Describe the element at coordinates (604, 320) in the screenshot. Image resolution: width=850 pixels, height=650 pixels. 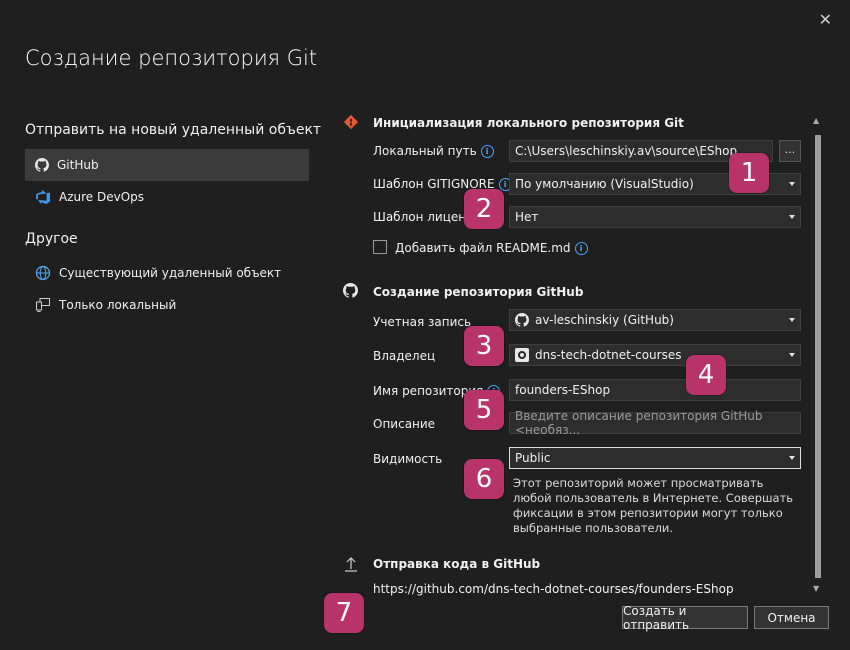
I see `account-value: av-leschinskiy (GitHub)` at that location.